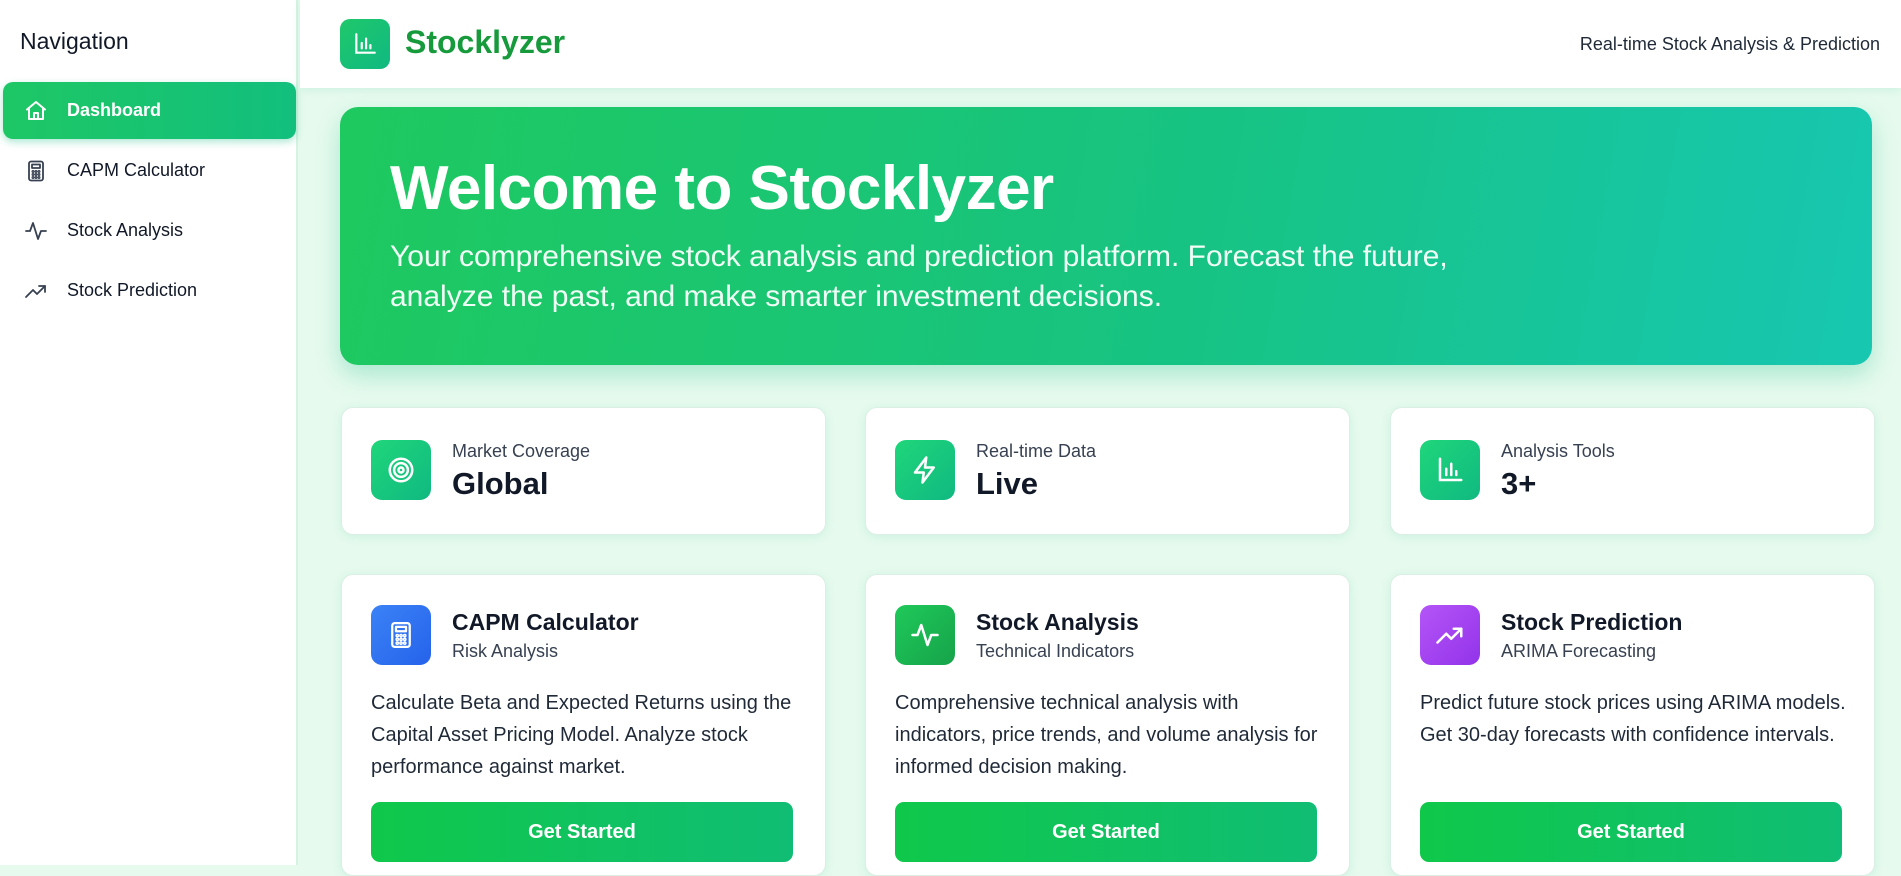 The image size is (1901, 876). Describe the element at coordinates (36, 111) in the screenshot. I see `home-icon` at that location.